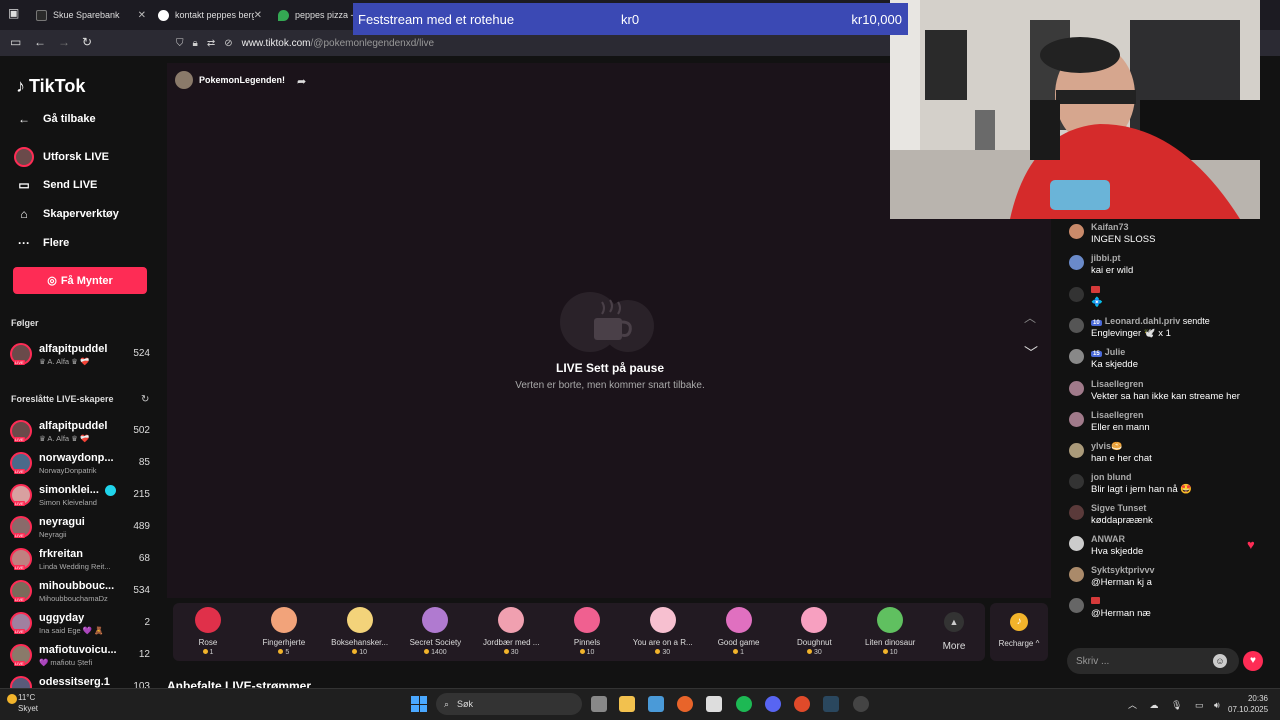  Describe the element at coordinates (1110, 227) in the screenshot. I see `chat-user: Kaifan73` at that location.